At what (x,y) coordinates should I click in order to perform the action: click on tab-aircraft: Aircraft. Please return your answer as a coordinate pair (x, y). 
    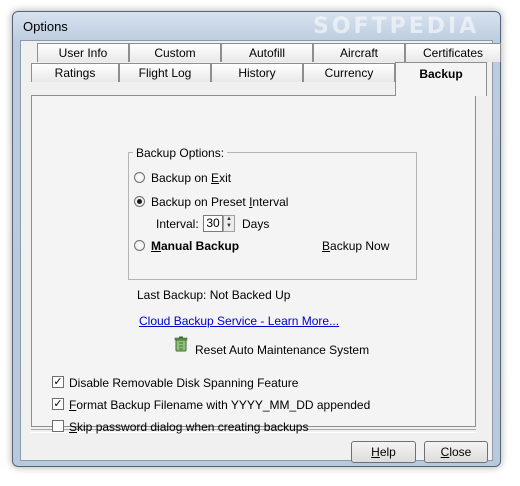
    Looking at the image, I should click on (359, 52).